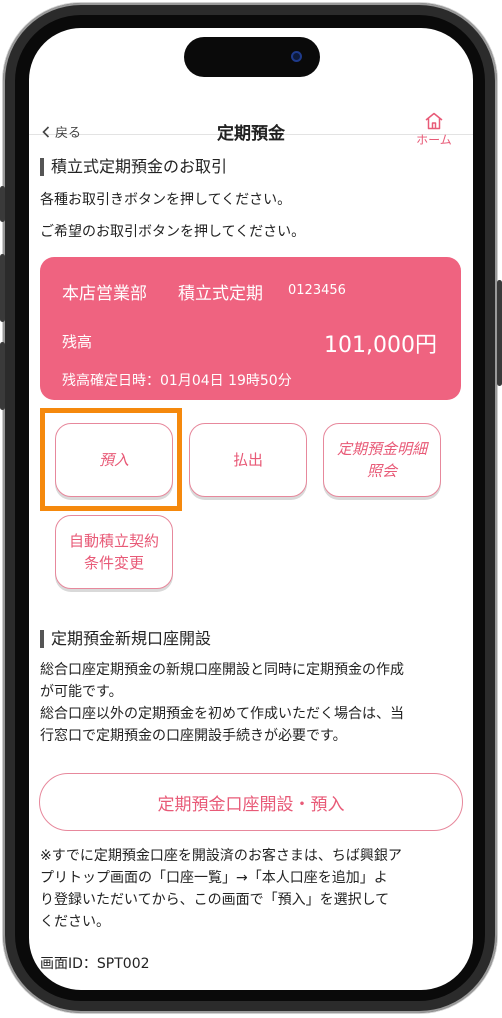  I want to click on balance-confirmed-time: 残高確定日時：01月04日 19時50分, so click(177, 381).